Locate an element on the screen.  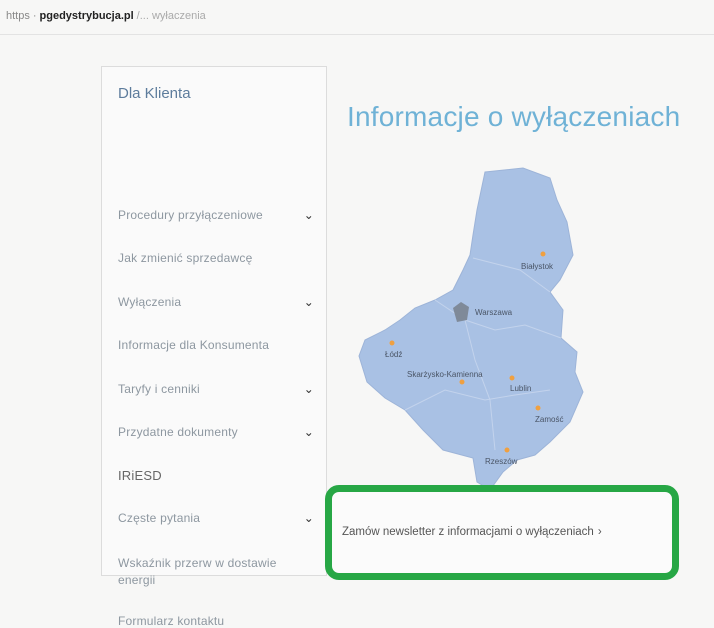
sidebar-item-taryfy: Taryfy i cenniki ⌄ is located at coordinates (218, 389).